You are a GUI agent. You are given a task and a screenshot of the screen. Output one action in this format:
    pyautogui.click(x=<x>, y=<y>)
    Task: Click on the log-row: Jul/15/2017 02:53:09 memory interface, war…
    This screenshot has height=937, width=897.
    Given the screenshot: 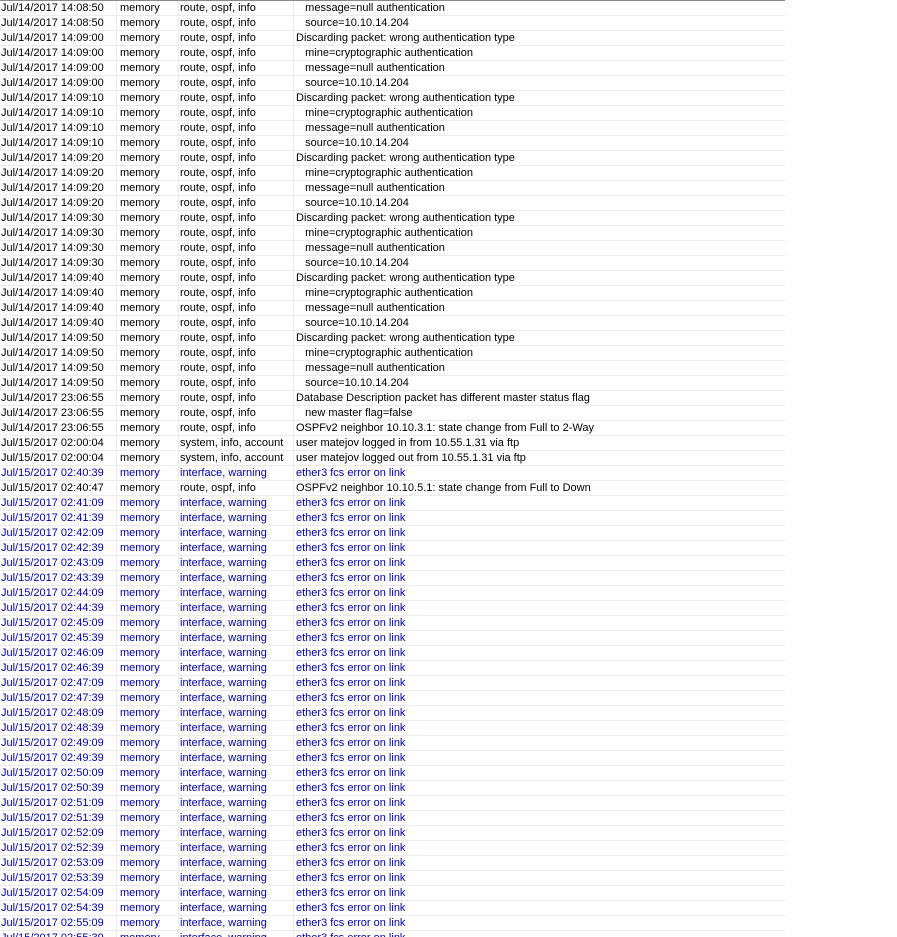 What is the action you would take?
    pyautogui.click(x=392, y=863)
    